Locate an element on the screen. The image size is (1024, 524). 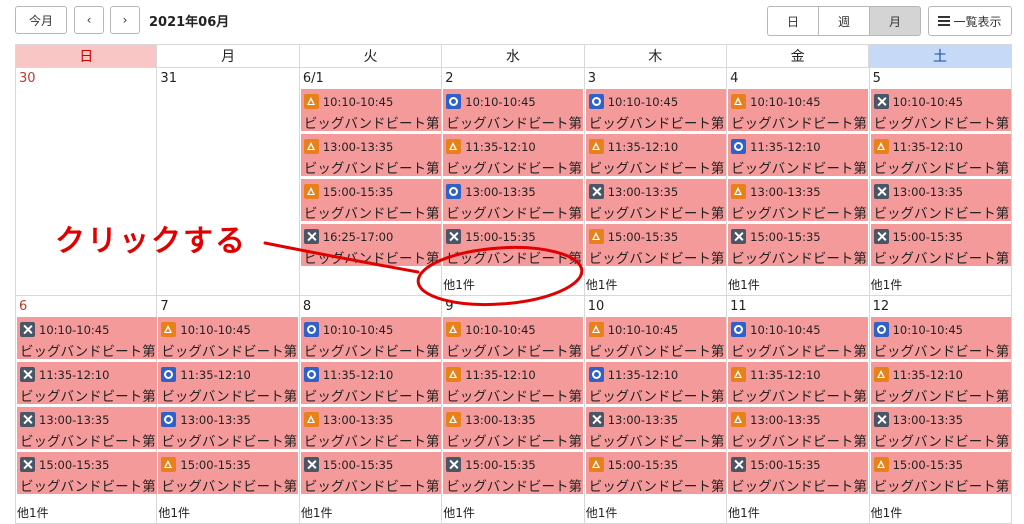
view-week-button: 週 is located at coordinates (844, 21).